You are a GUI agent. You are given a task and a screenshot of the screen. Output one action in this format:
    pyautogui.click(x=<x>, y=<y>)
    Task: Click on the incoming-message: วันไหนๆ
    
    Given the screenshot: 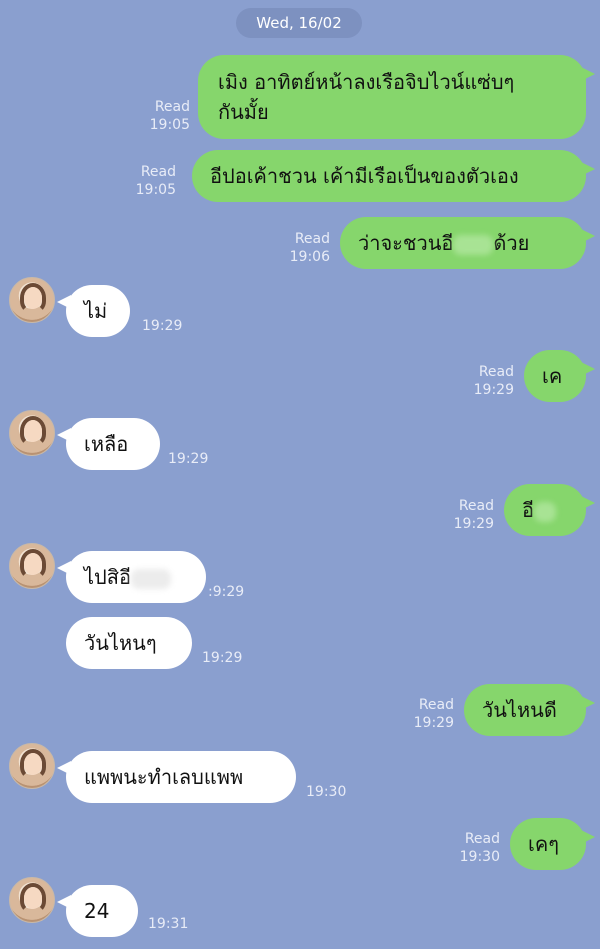 What is the action you would take?
    pyautogui.click(x=129, y=643)
    